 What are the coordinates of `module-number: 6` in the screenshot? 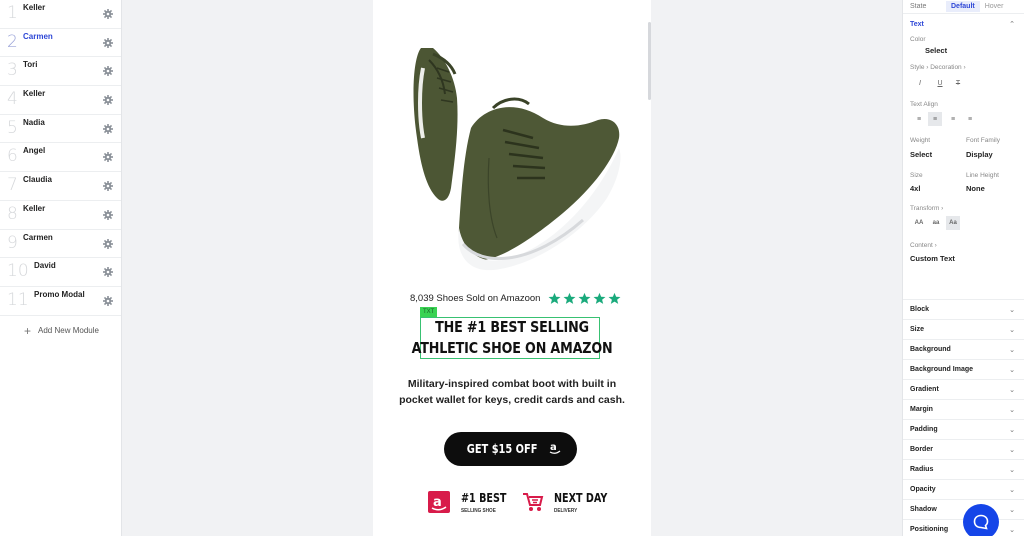 It's located at (12, 156).